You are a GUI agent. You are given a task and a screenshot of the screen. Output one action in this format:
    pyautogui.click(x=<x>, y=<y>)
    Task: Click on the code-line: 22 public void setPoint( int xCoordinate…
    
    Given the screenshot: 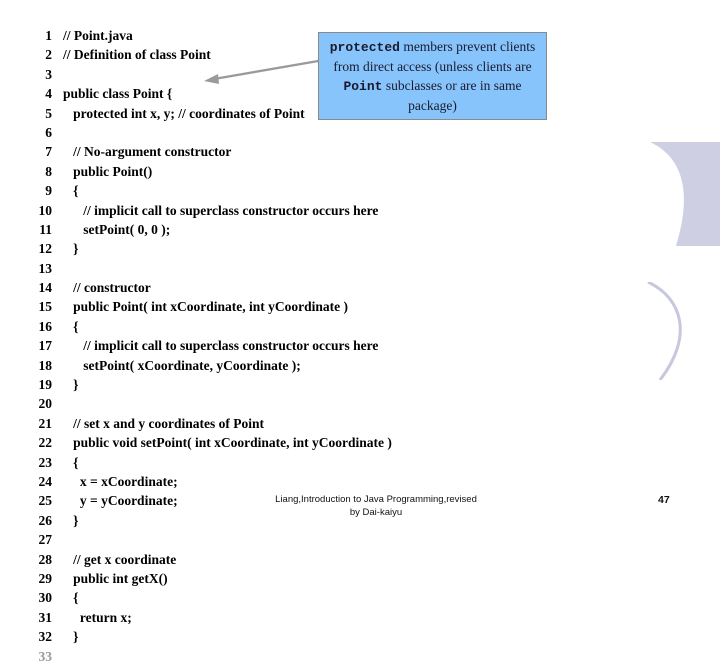 What is the action you would take?
    pyautogui.click(x=320, y=442)
    